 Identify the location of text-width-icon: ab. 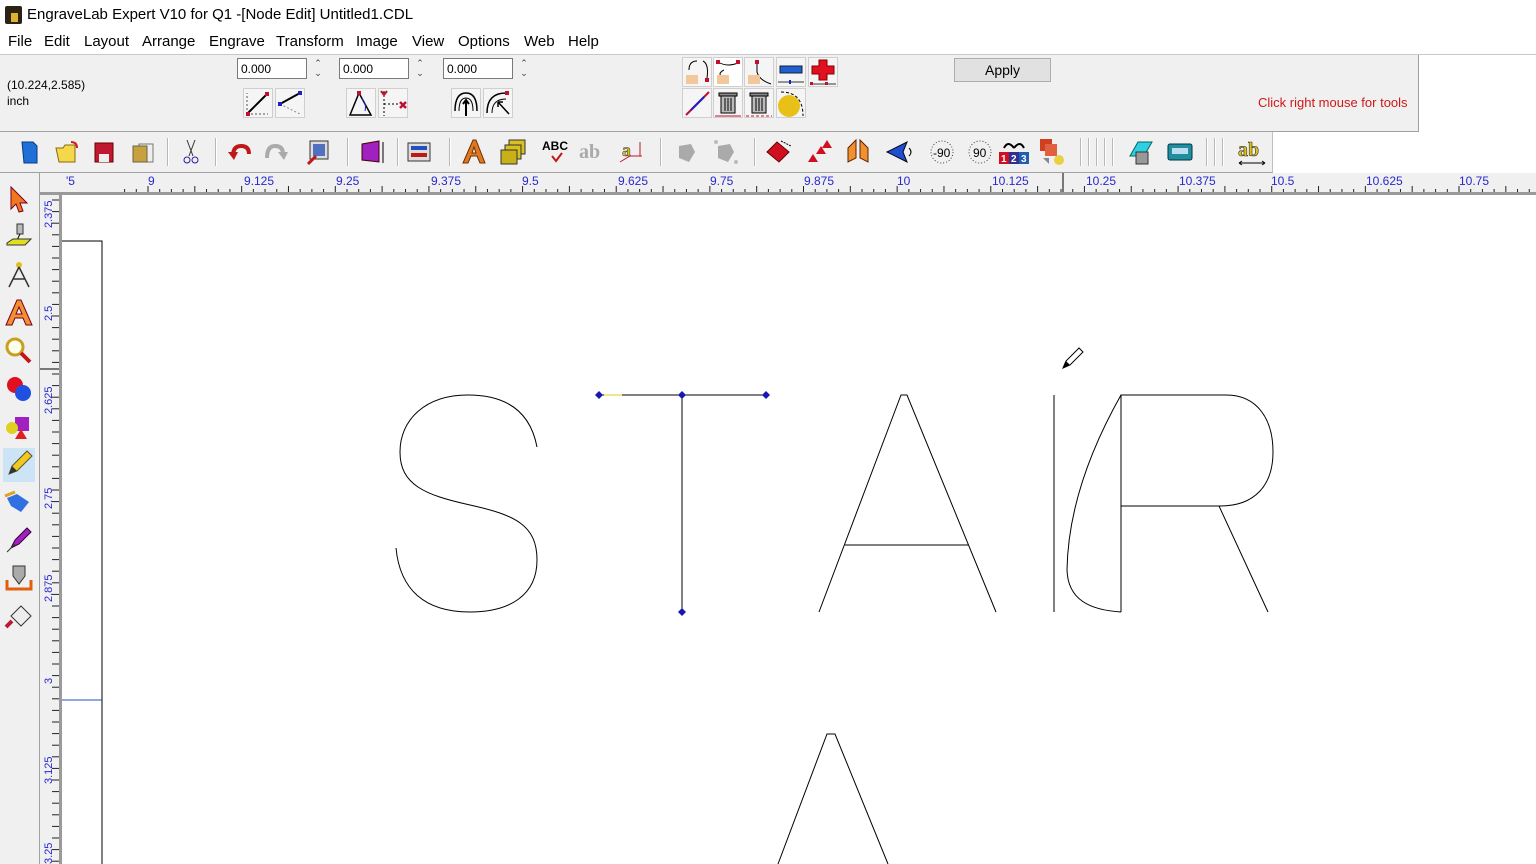
(1252, 152).